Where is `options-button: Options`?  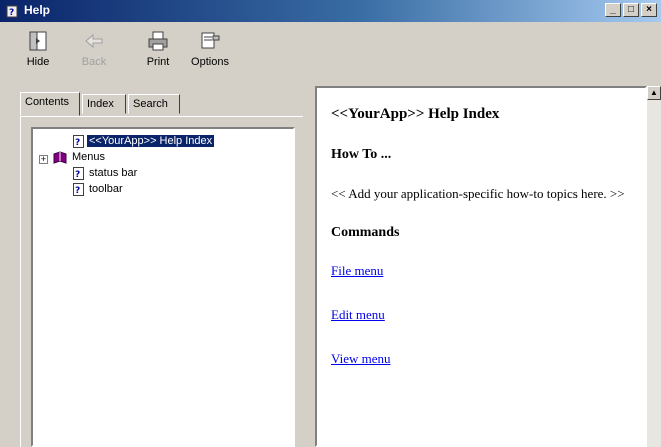 options-button: Options is located at coordinates (210, 55).